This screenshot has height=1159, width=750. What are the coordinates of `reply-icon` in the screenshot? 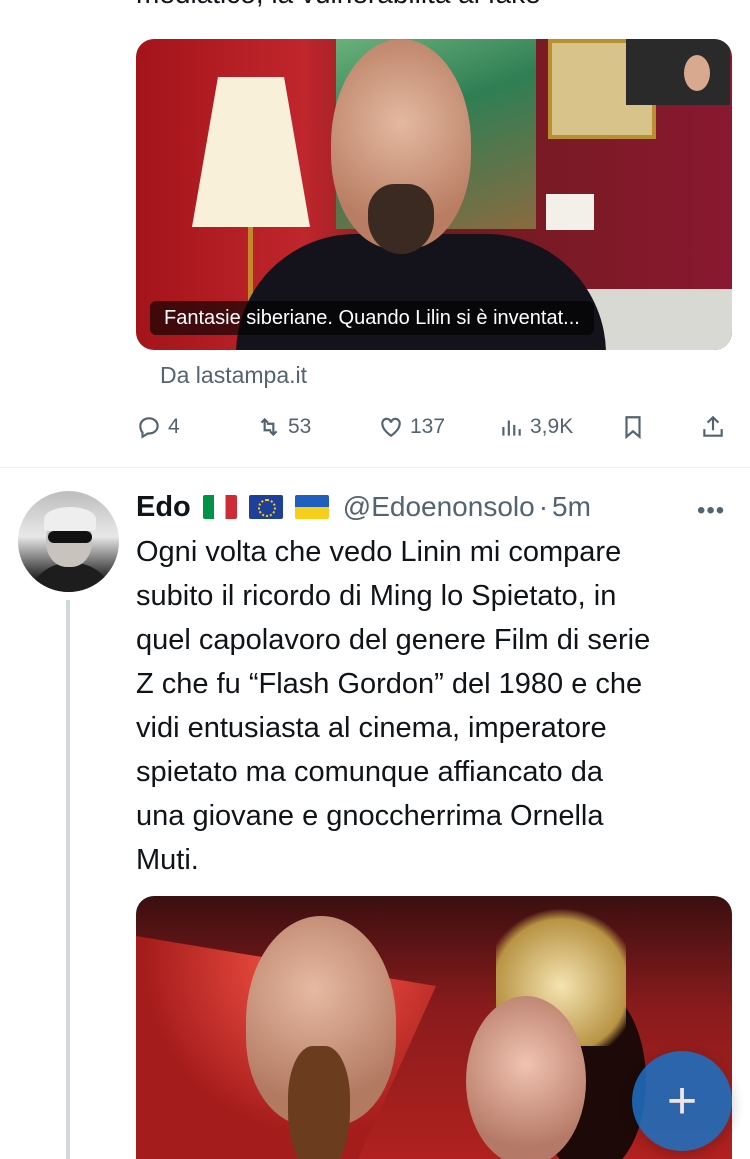 It's located at (149, 428).